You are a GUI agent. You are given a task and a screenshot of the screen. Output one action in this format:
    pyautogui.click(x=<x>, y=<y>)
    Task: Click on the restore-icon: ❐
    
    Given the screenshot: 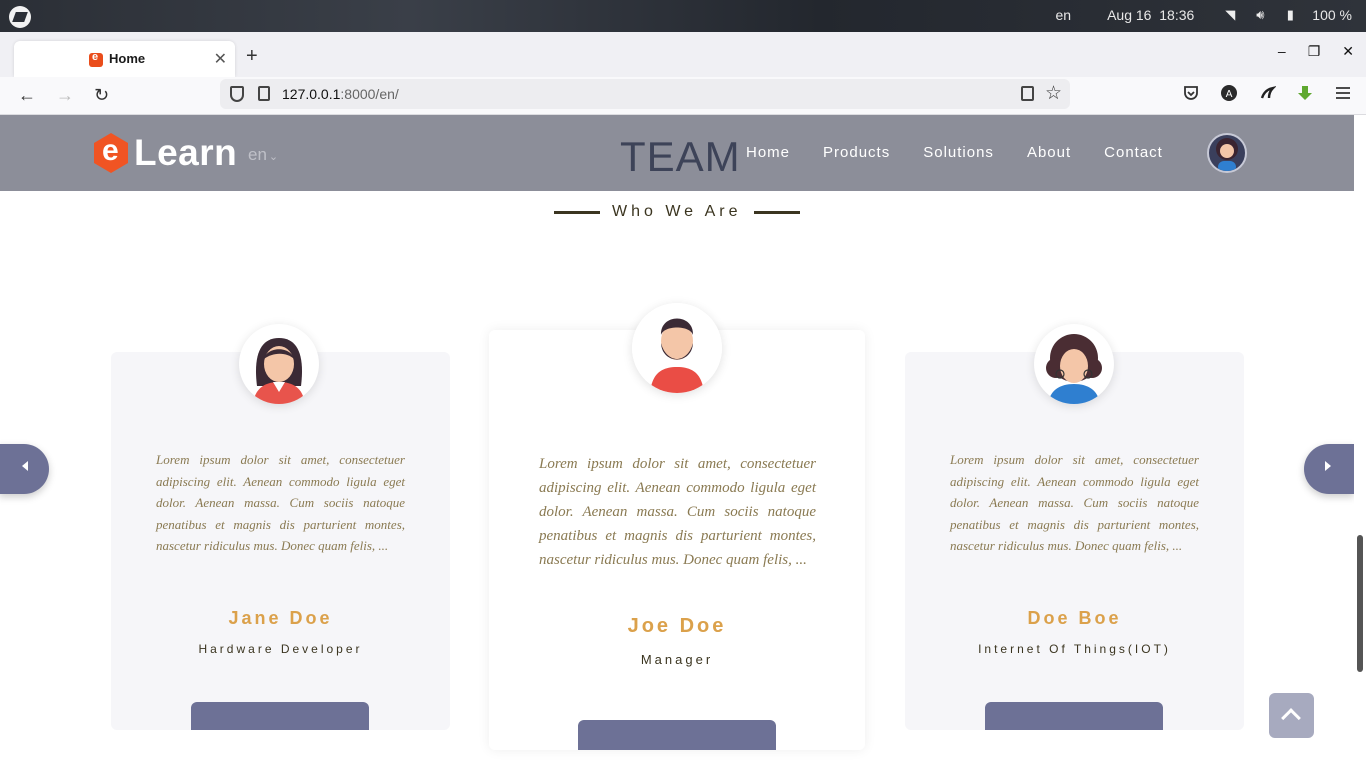 What is the action you would take?
    pyautogui.click(x=1314, y=51)
    